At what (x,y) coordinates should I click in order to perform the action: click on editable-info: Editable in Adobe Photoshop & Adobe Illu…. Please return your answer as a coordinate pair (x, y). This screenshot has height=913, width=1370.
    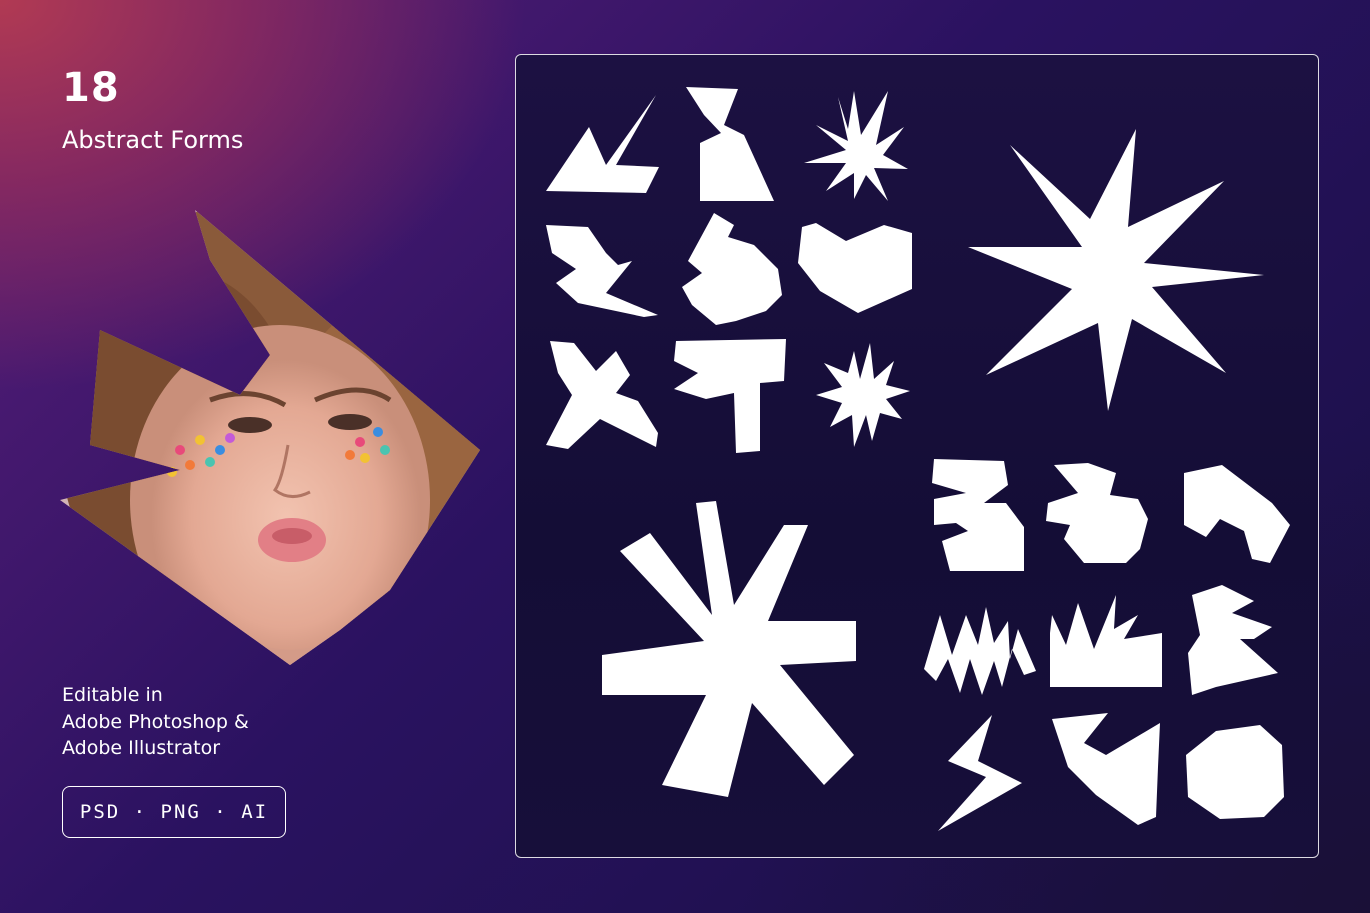
    Looking at the image, I should click on (155, 722).